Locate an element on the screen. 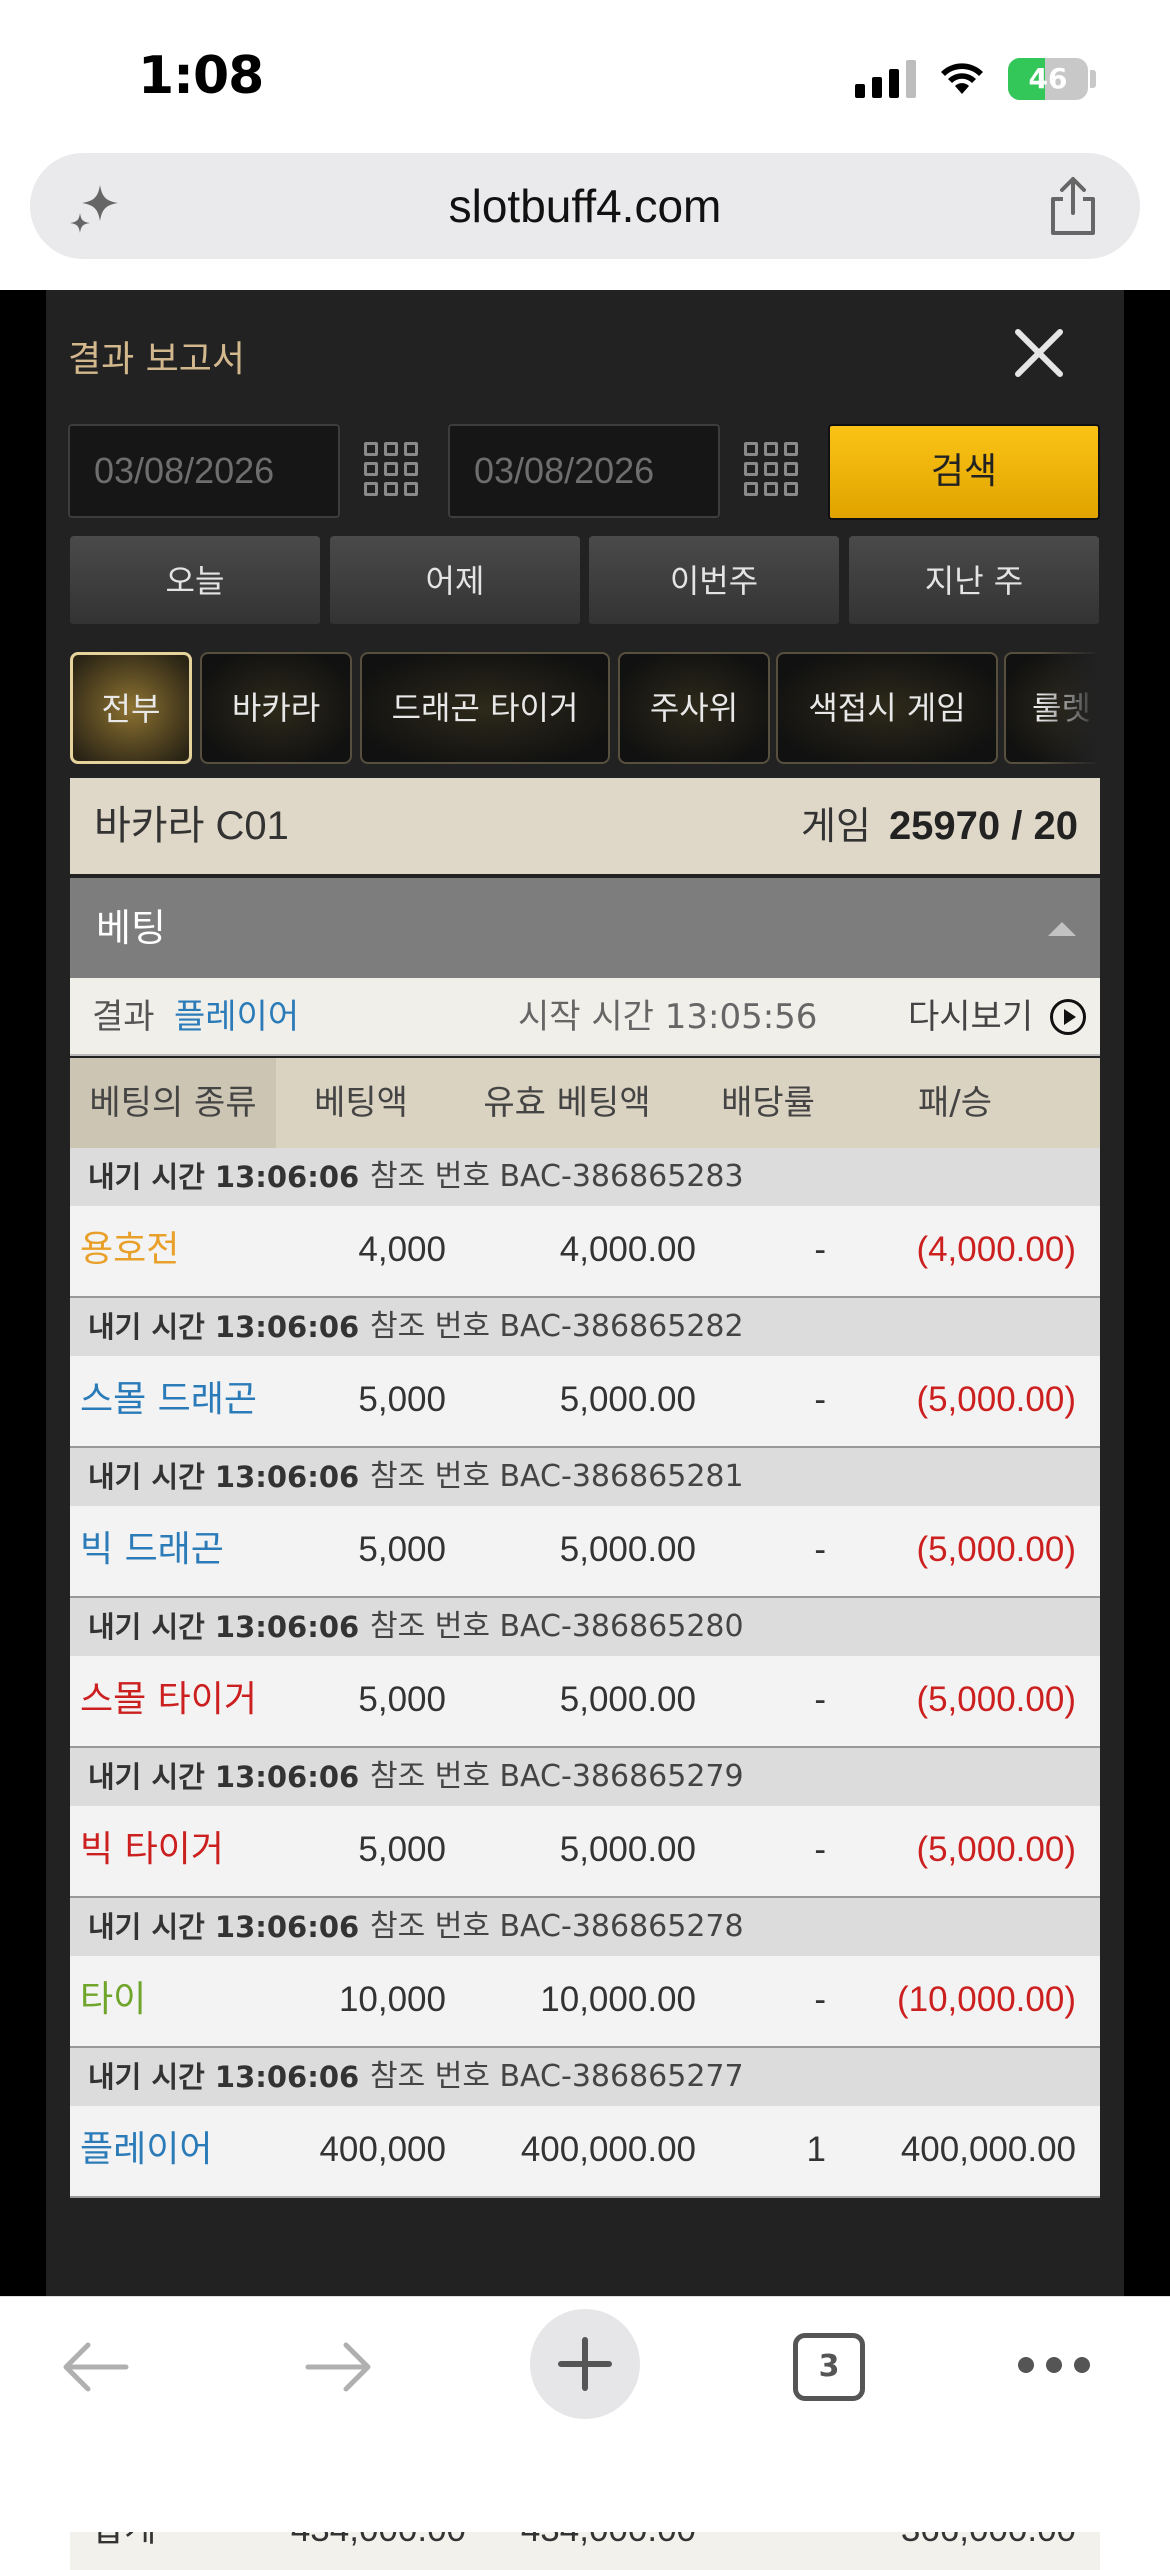 Image resolution: width=1170 pixels, height=2570 pixels. table-row: 스몰 드래곤 5,000 5,000.00 - (5,000.00) is located at coordinates (585, 1402).